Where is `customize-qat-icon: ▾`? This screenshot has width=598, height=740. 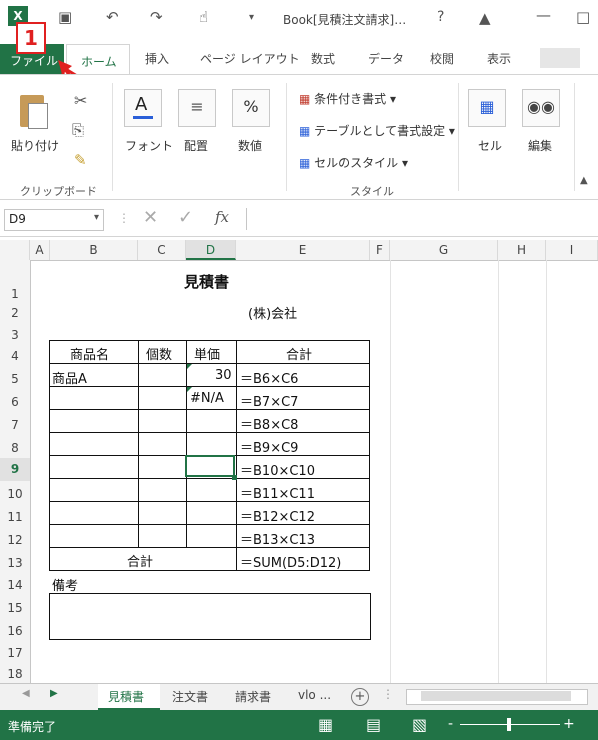
customize-qat-icon: ▾ is located at coordinates (251, 17).